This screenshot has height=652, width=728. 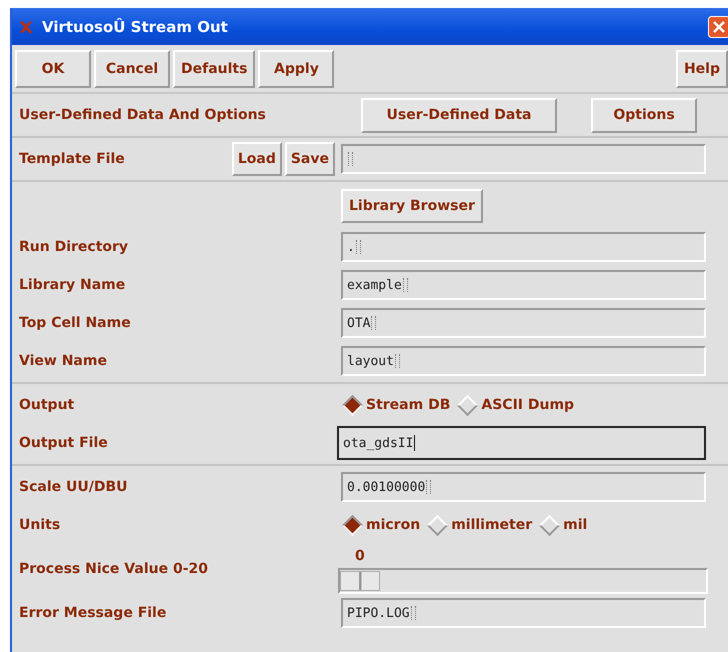 I want to click on text-field: example, so click(x=523, y=285).